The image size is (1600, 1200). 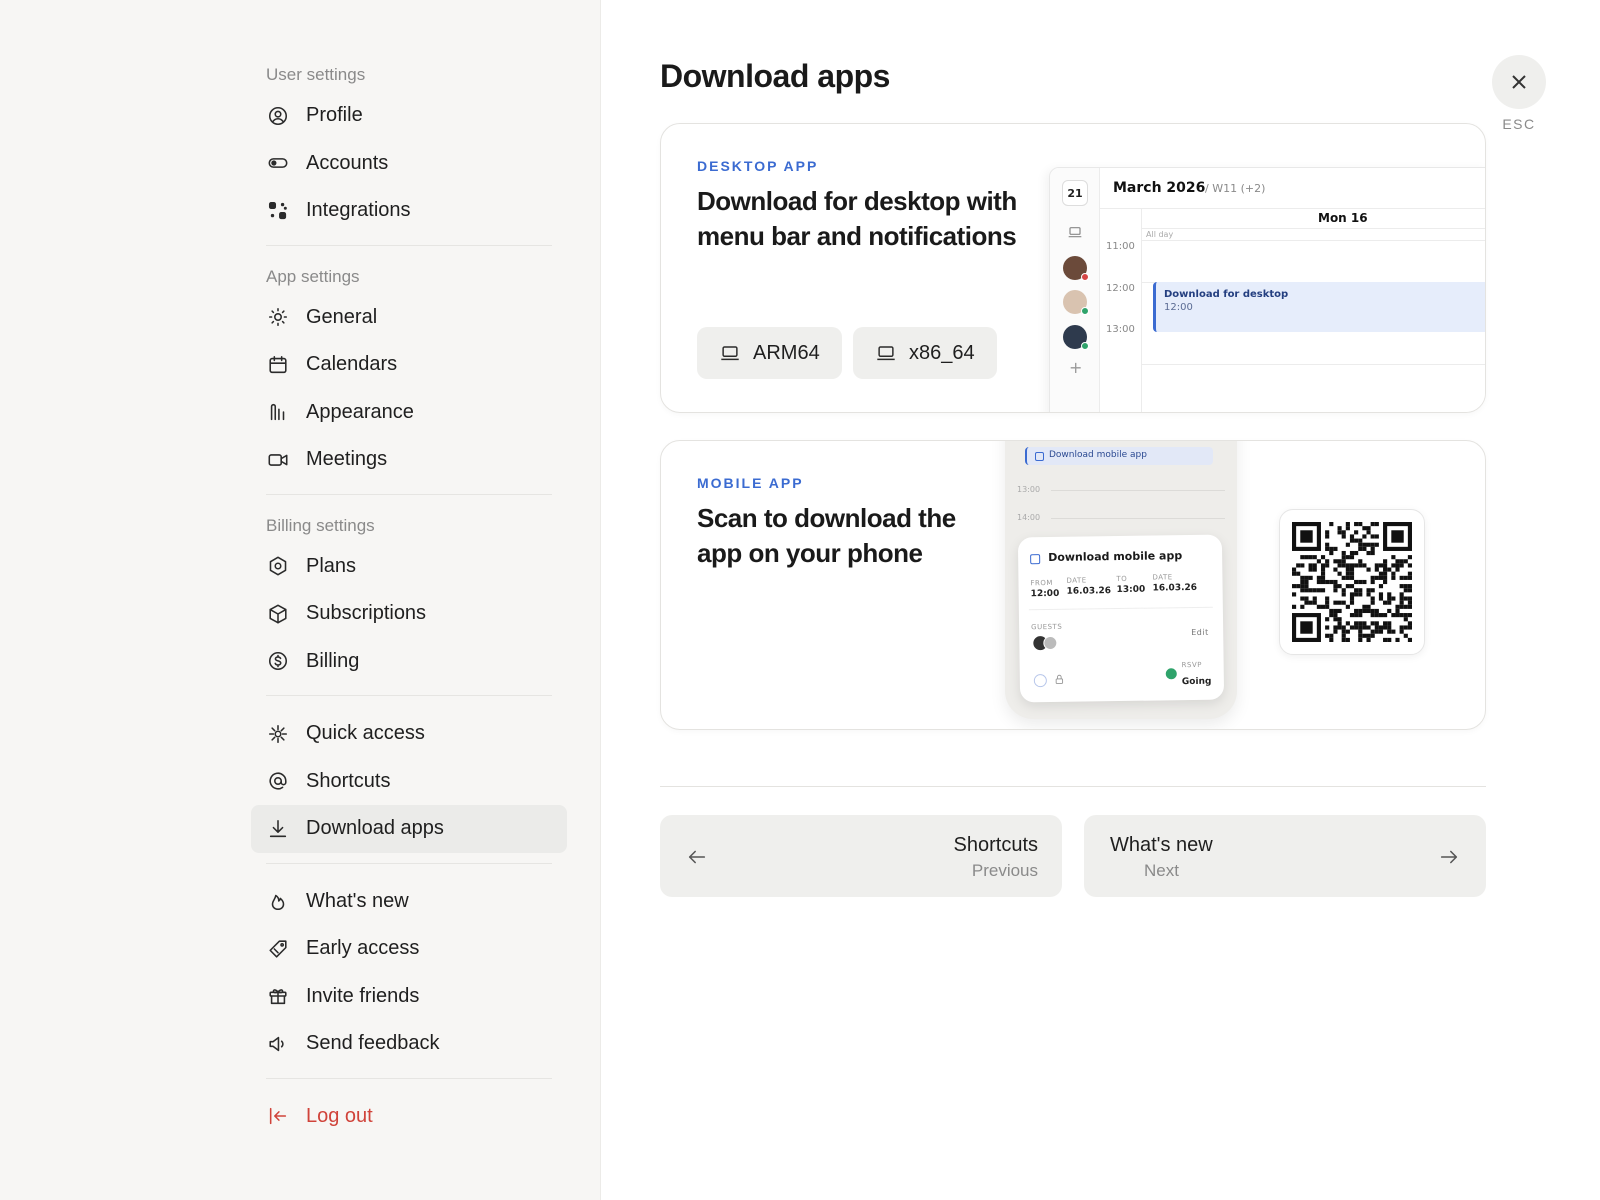 What do you see at coordinates (409, 365) in the screenshot?
I see `sidebar-item-calendars: Calendars` at bounding box center [409, 365].